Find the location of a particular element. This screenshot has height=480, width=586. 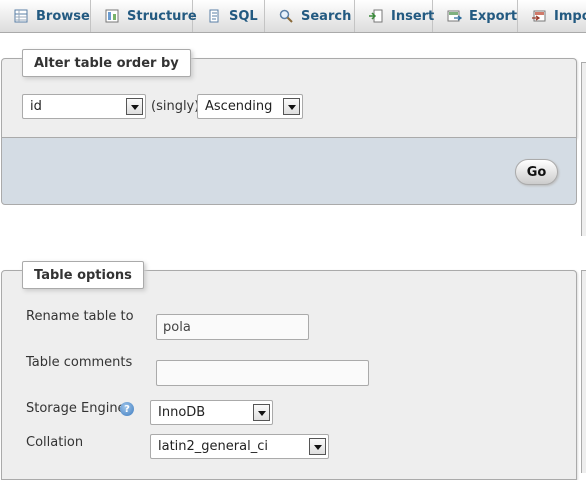

tab-browse: Browse is located at coordinates (45, 16).